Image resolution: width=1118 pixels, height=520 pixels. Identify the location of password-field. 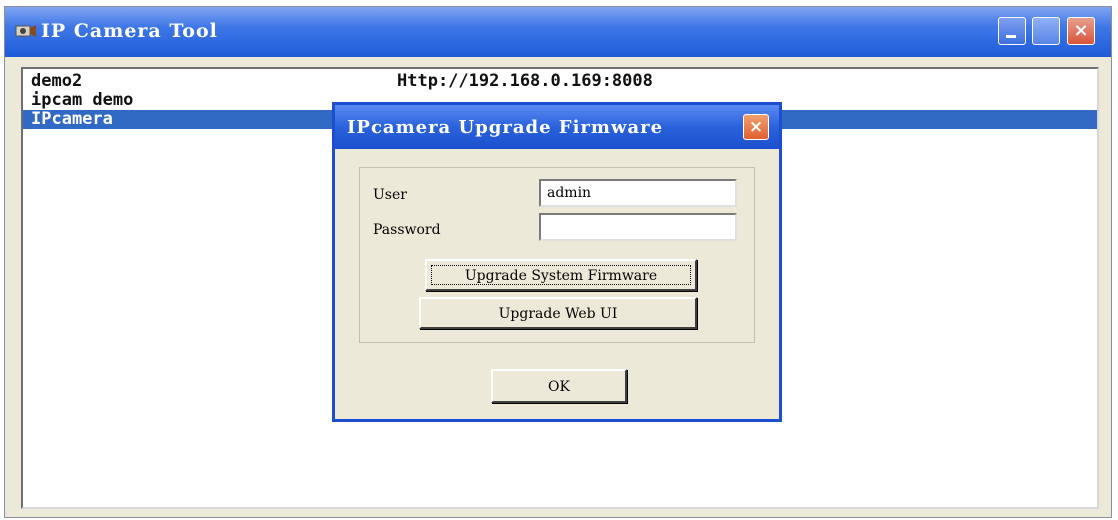
(638, 227).